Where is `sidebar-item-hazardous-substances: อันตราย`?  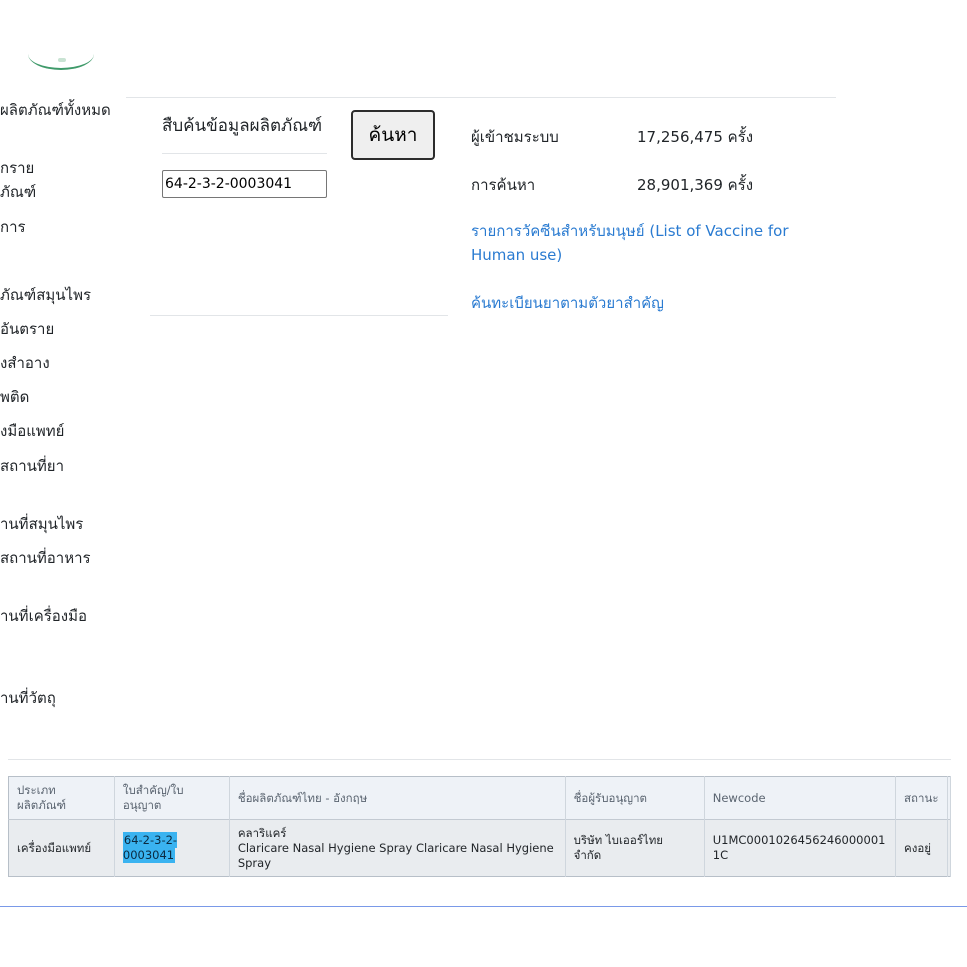 sidebar-item-hazardous-substances: อันตราย is located at coordinates (27, 329).